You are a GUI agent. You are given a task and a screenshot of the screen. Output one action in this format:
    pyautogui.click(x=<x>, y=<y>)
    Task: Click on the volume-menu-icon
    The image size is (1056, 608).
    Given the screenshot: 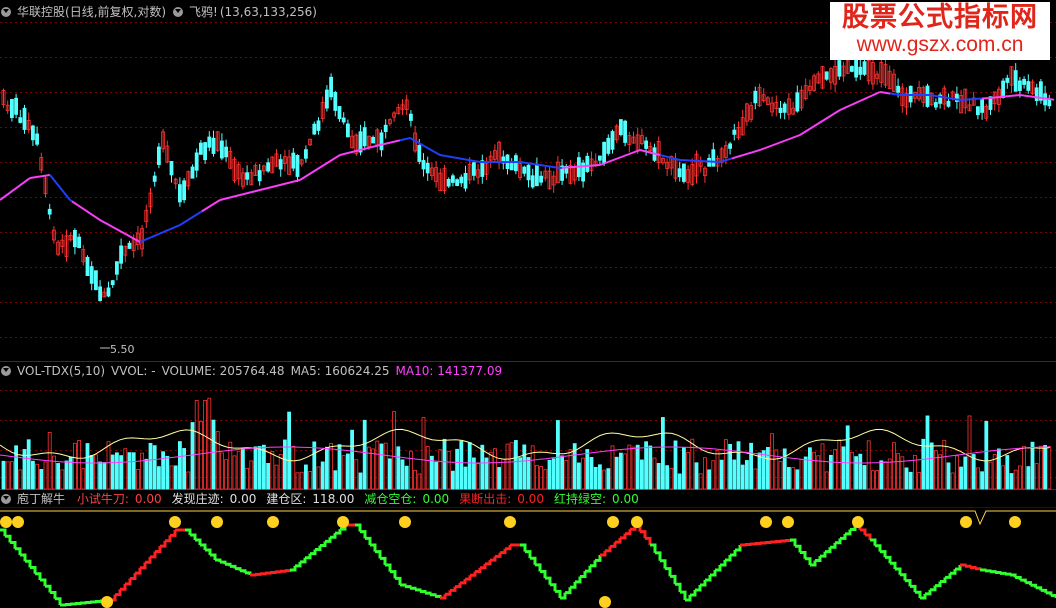 What is the action you would take?
    pyautogui.click(x=6, y=371)
    